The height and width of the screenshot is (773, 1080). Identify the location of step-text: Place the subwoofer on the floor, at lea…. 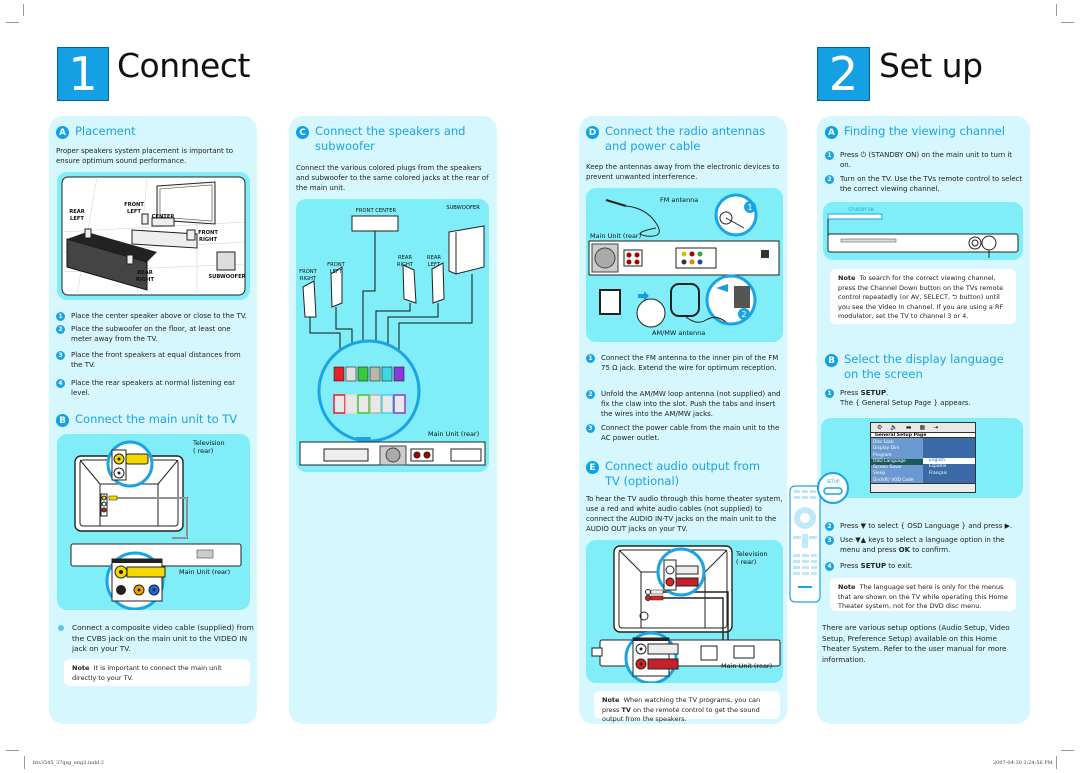
(151, 334).